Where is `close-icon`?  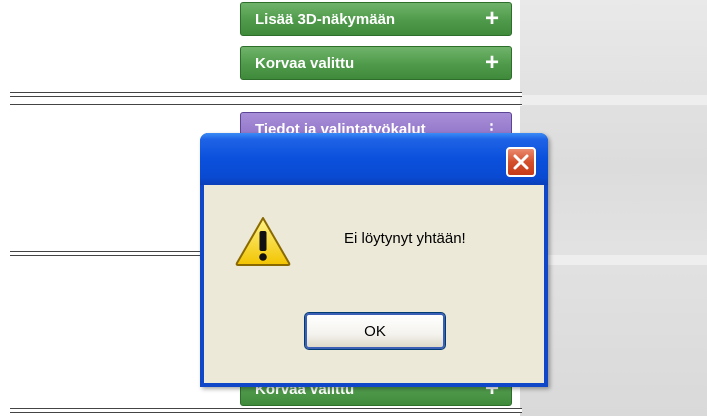
close-icon is located at coordinates (521, 162).